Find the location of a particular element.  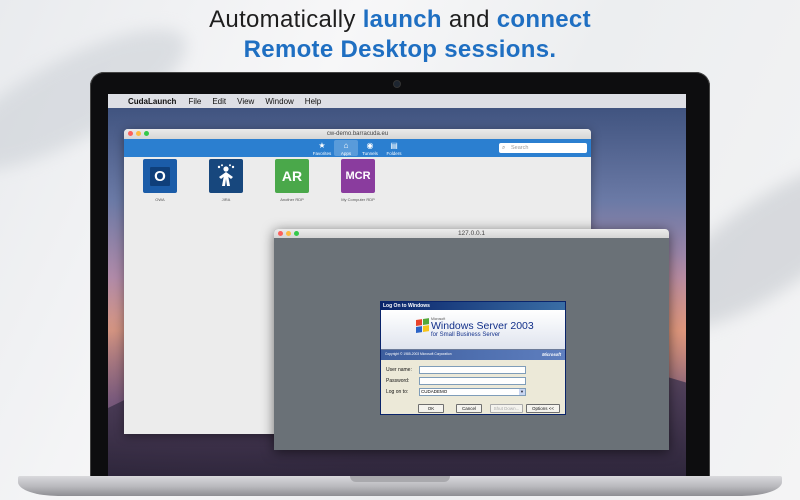

menu-app-name: CudaLaunch is located at coordinates (152, 101).